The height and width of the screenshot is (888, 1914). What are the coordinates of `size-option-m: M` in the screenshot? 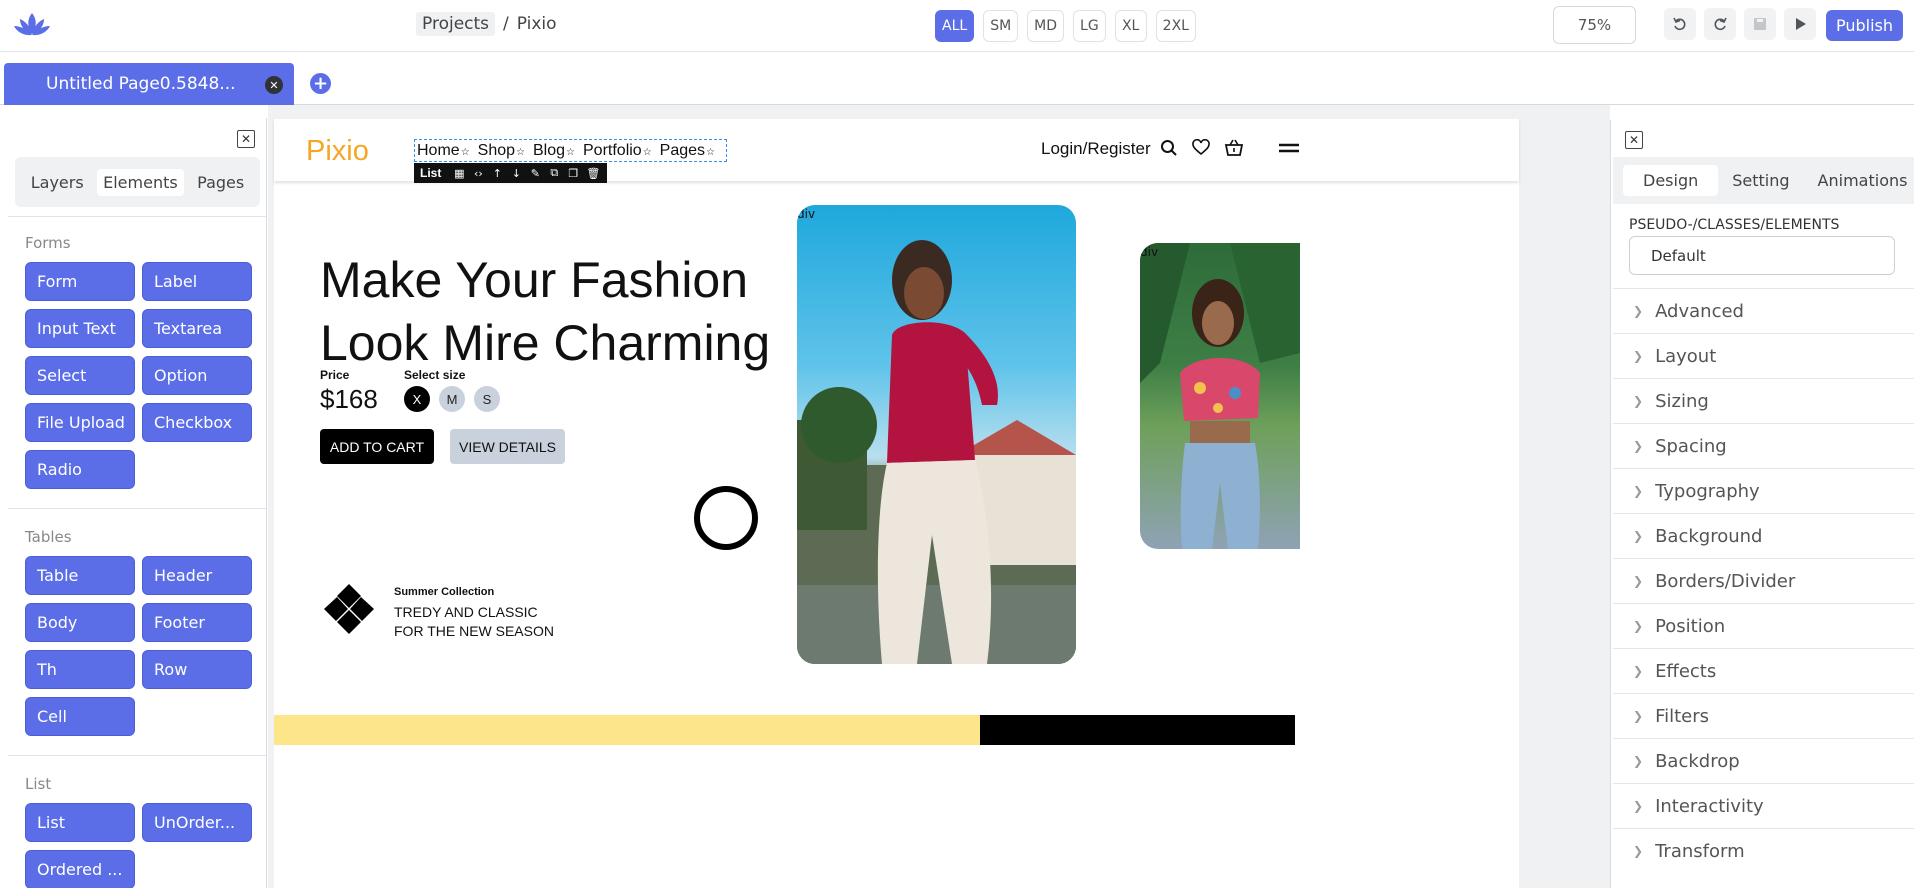 It's located at (452, 399).